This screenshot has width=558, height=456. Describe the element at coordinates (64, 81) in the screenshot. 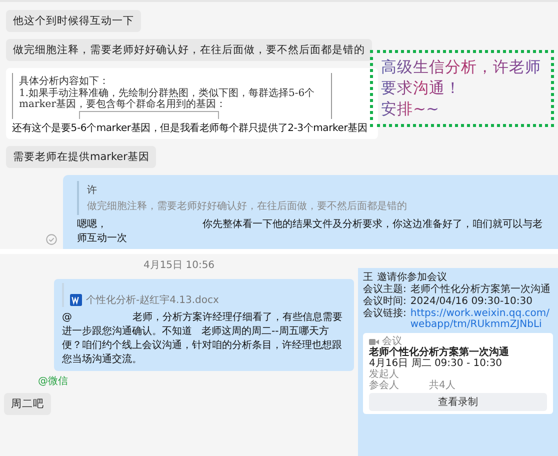

I see `excerpt-text: 具体分析内容如下：` at that location.